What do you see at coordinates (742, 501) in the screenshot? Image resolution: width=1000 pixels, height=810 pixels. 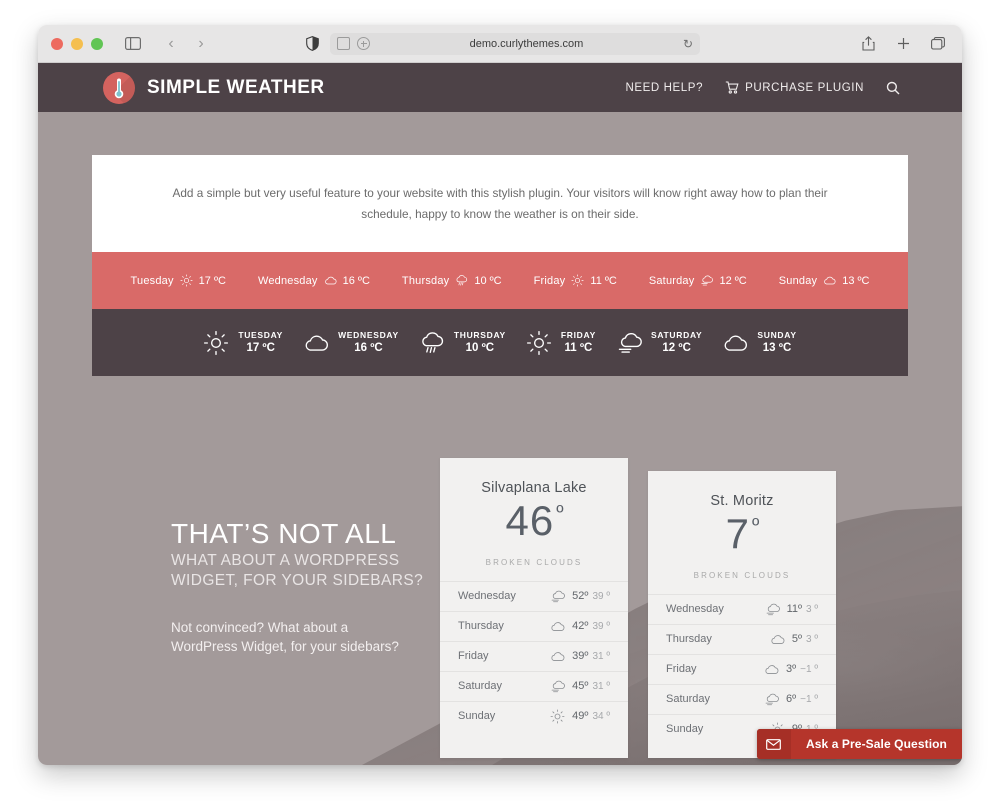 I see `widget-city-name: St. Moritz` at bounding box center [742, 501].